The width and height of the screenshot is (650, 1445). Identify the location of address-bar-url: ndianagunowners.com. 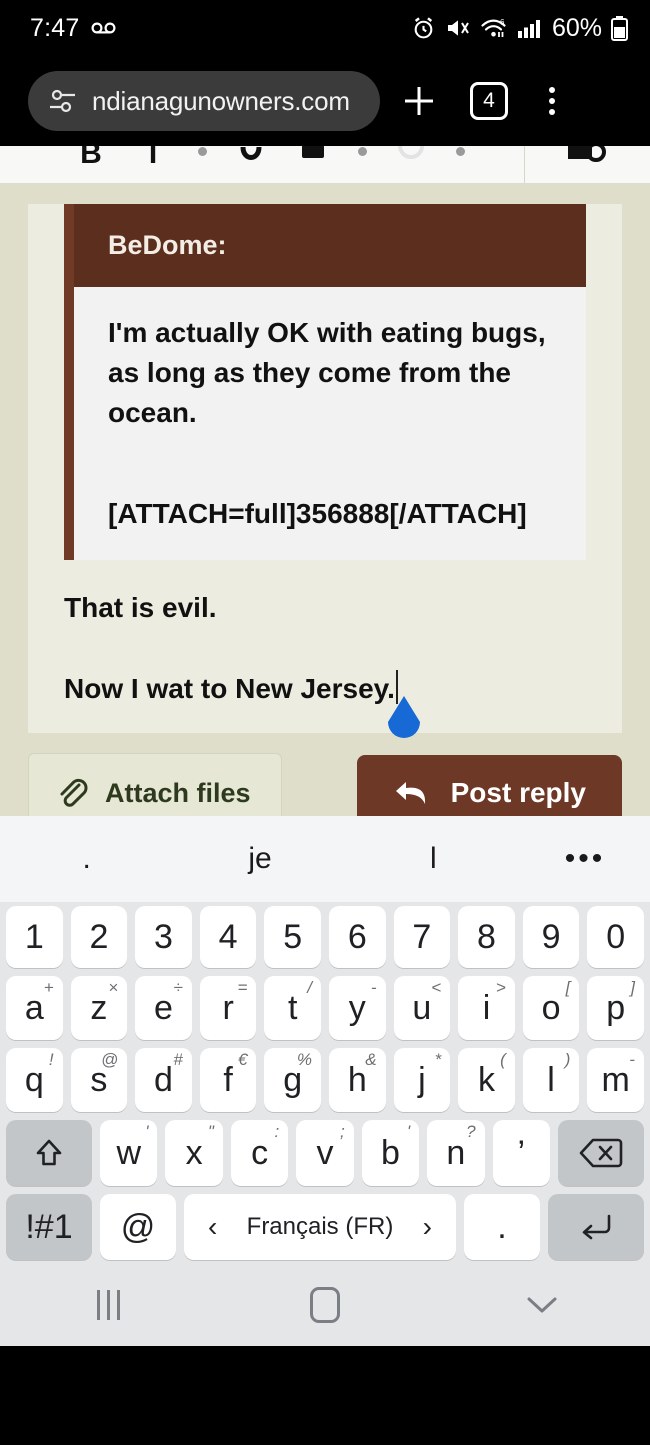
(221, 100).